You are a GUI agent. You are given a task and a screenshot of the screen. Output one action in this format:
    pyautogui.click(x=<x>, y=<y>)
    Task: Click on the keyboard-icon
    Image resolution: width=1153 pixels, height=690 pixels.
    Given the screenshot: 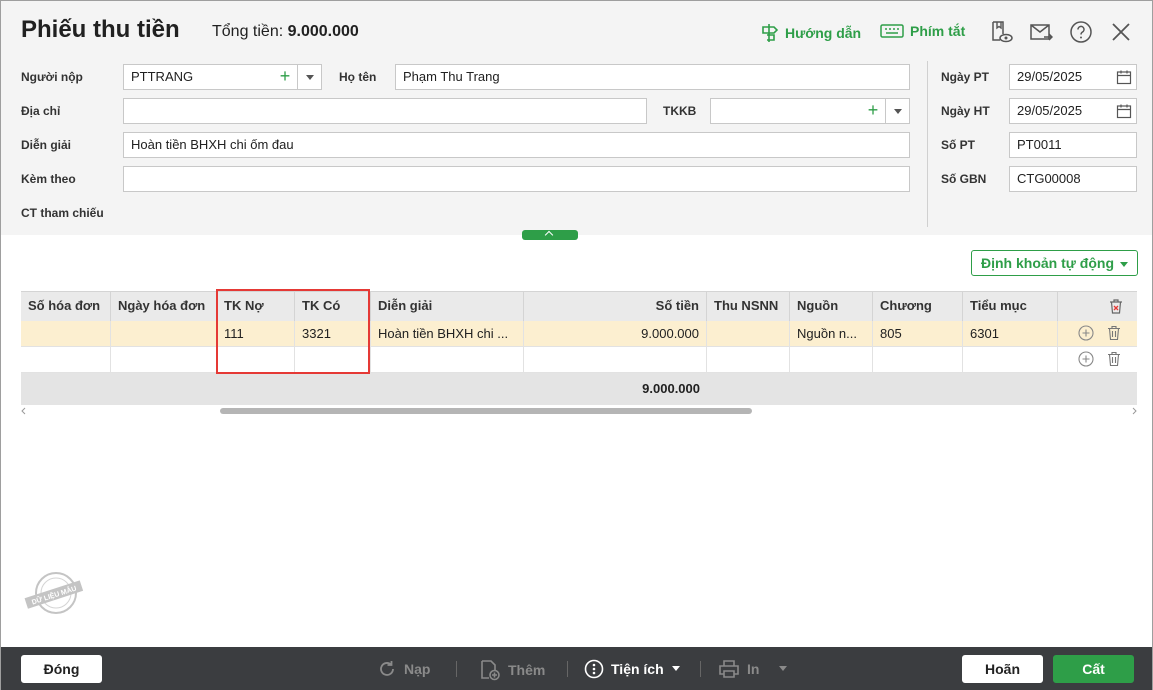 What is the action you would take?
    pyautogui.click(x=892, y=31)
    